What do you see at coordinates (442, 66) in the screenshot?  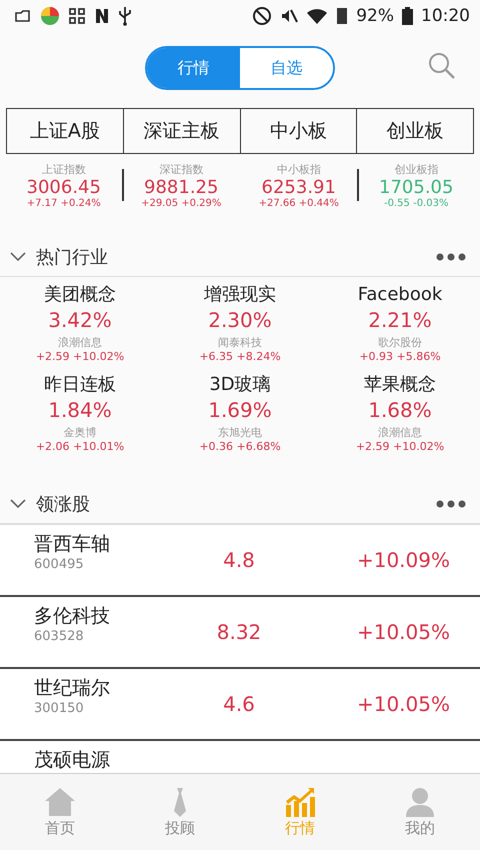 I see `search-icon` at bounding box center [442, 66].